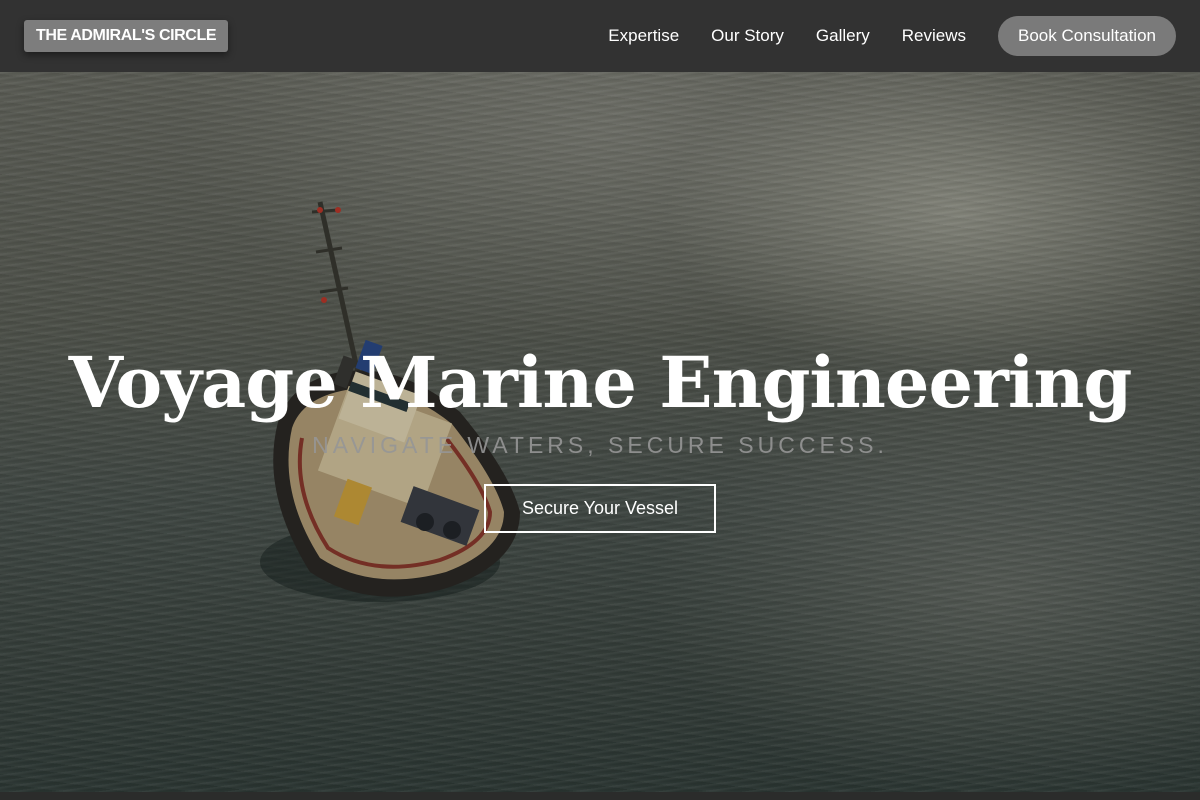 This screenshot has width=1200, height=800. What do you see at coordinates (600, 445) in the screenshot?
I see `hero-subtitle: NAVIGATE WATERS, SECURE SUCCESS.` at bounding box center [600, 445].